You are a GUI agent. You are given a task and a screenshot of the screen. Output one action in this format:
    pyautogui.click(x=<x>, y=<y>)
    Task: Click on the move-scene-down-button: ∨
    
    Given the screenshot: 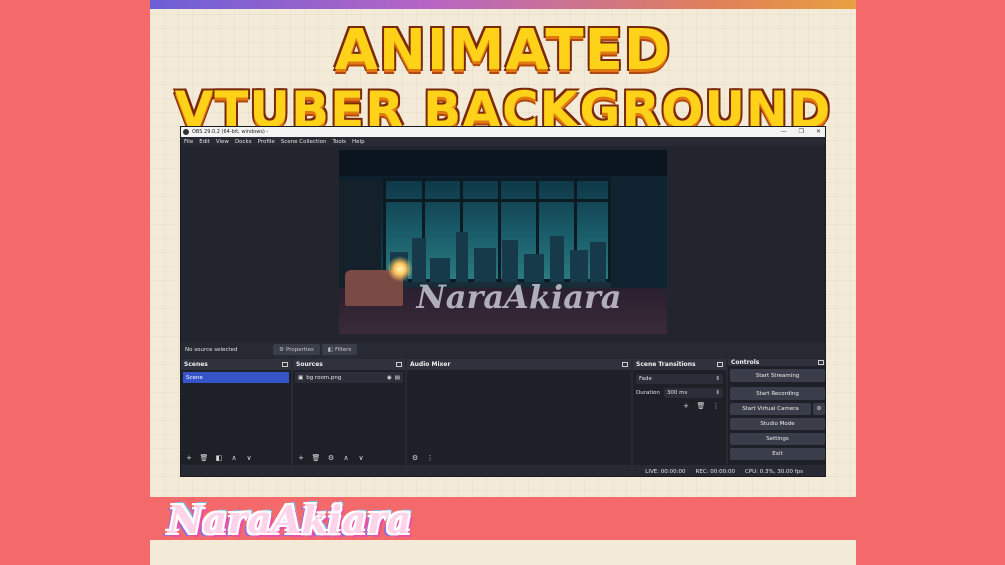 What is the action you would take?
    pyautogui.click(x=249, y=458)
    